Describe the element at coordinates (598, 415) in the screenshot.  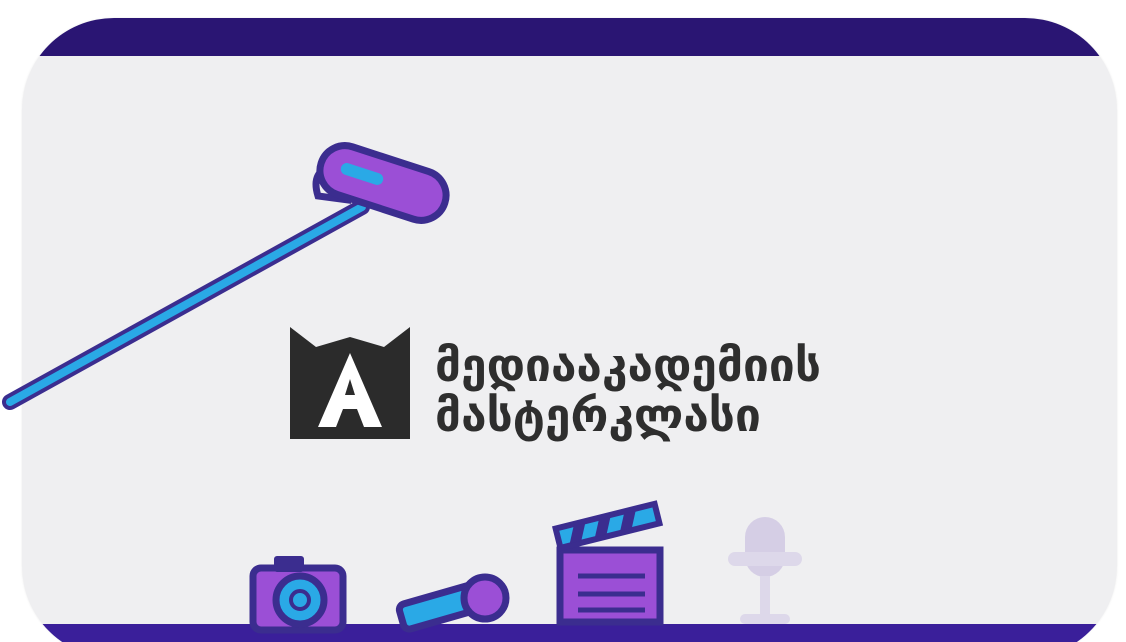
I see `brand-line-2: მასტერკლასი` at that location.